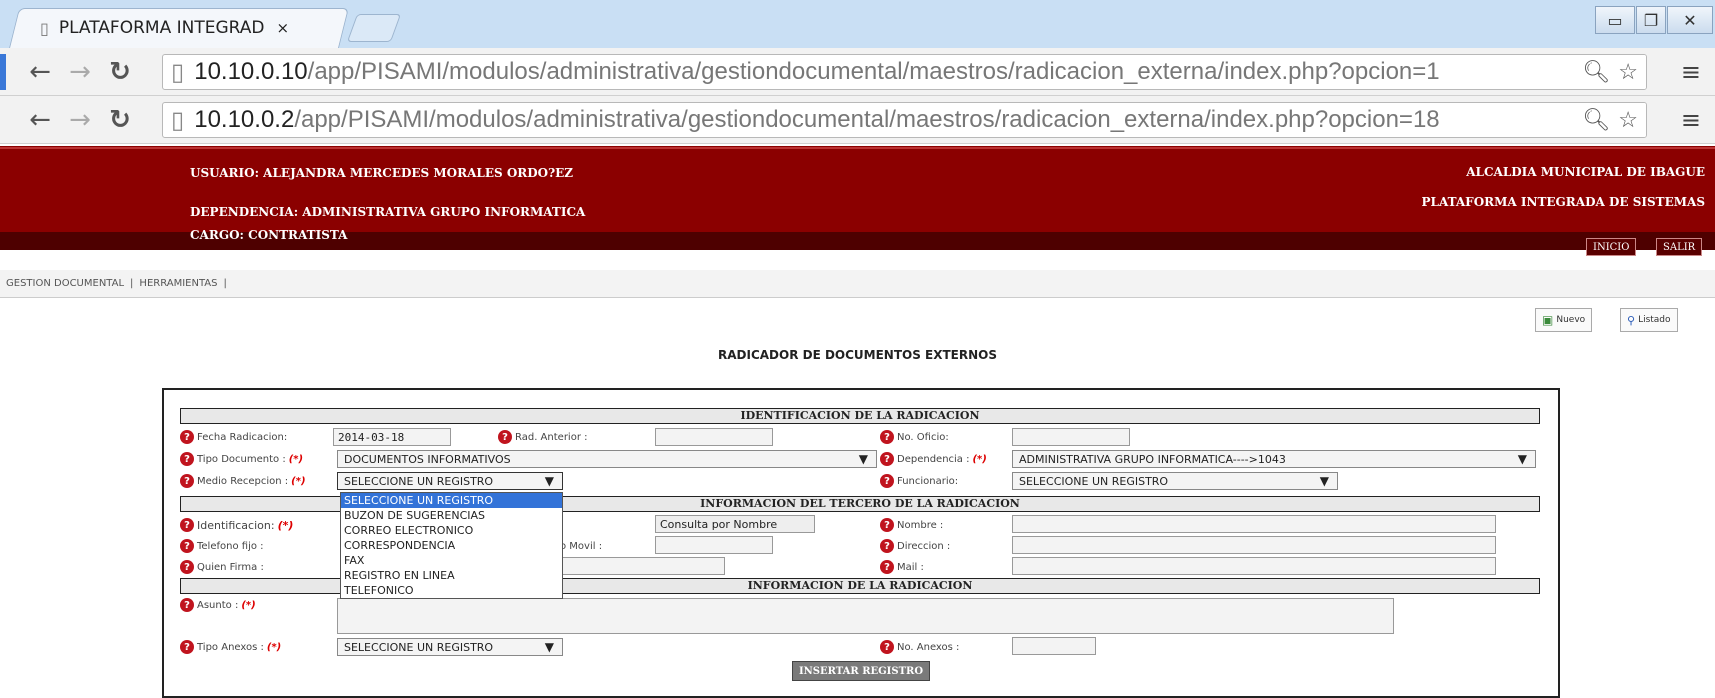  I want to click on tipo-anexos-select: SELECCIONE UN REGISTRO ▼, so click(450, 647).